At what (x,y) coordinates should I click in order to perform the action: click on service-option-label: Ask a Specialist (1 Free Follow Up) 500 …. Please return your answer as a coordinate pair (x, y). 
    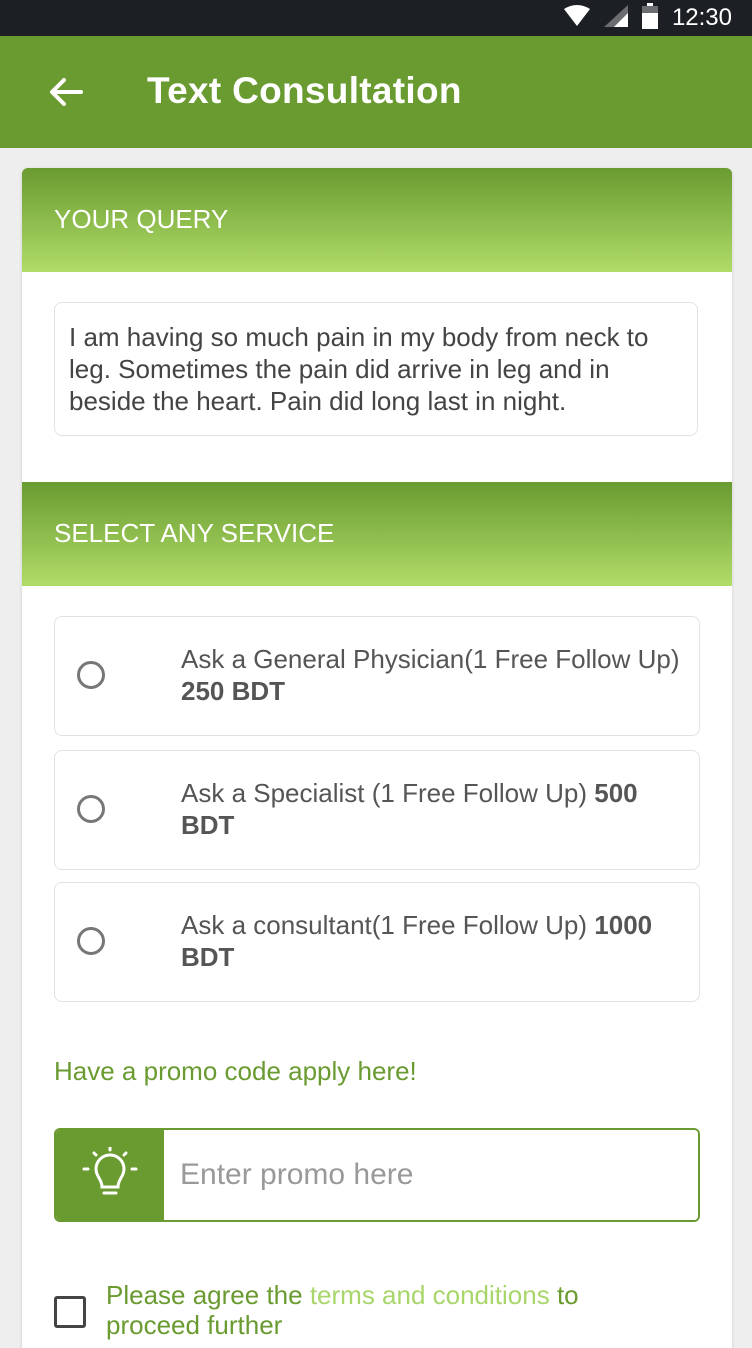
    Looking at the image, I should click on (409, 809).